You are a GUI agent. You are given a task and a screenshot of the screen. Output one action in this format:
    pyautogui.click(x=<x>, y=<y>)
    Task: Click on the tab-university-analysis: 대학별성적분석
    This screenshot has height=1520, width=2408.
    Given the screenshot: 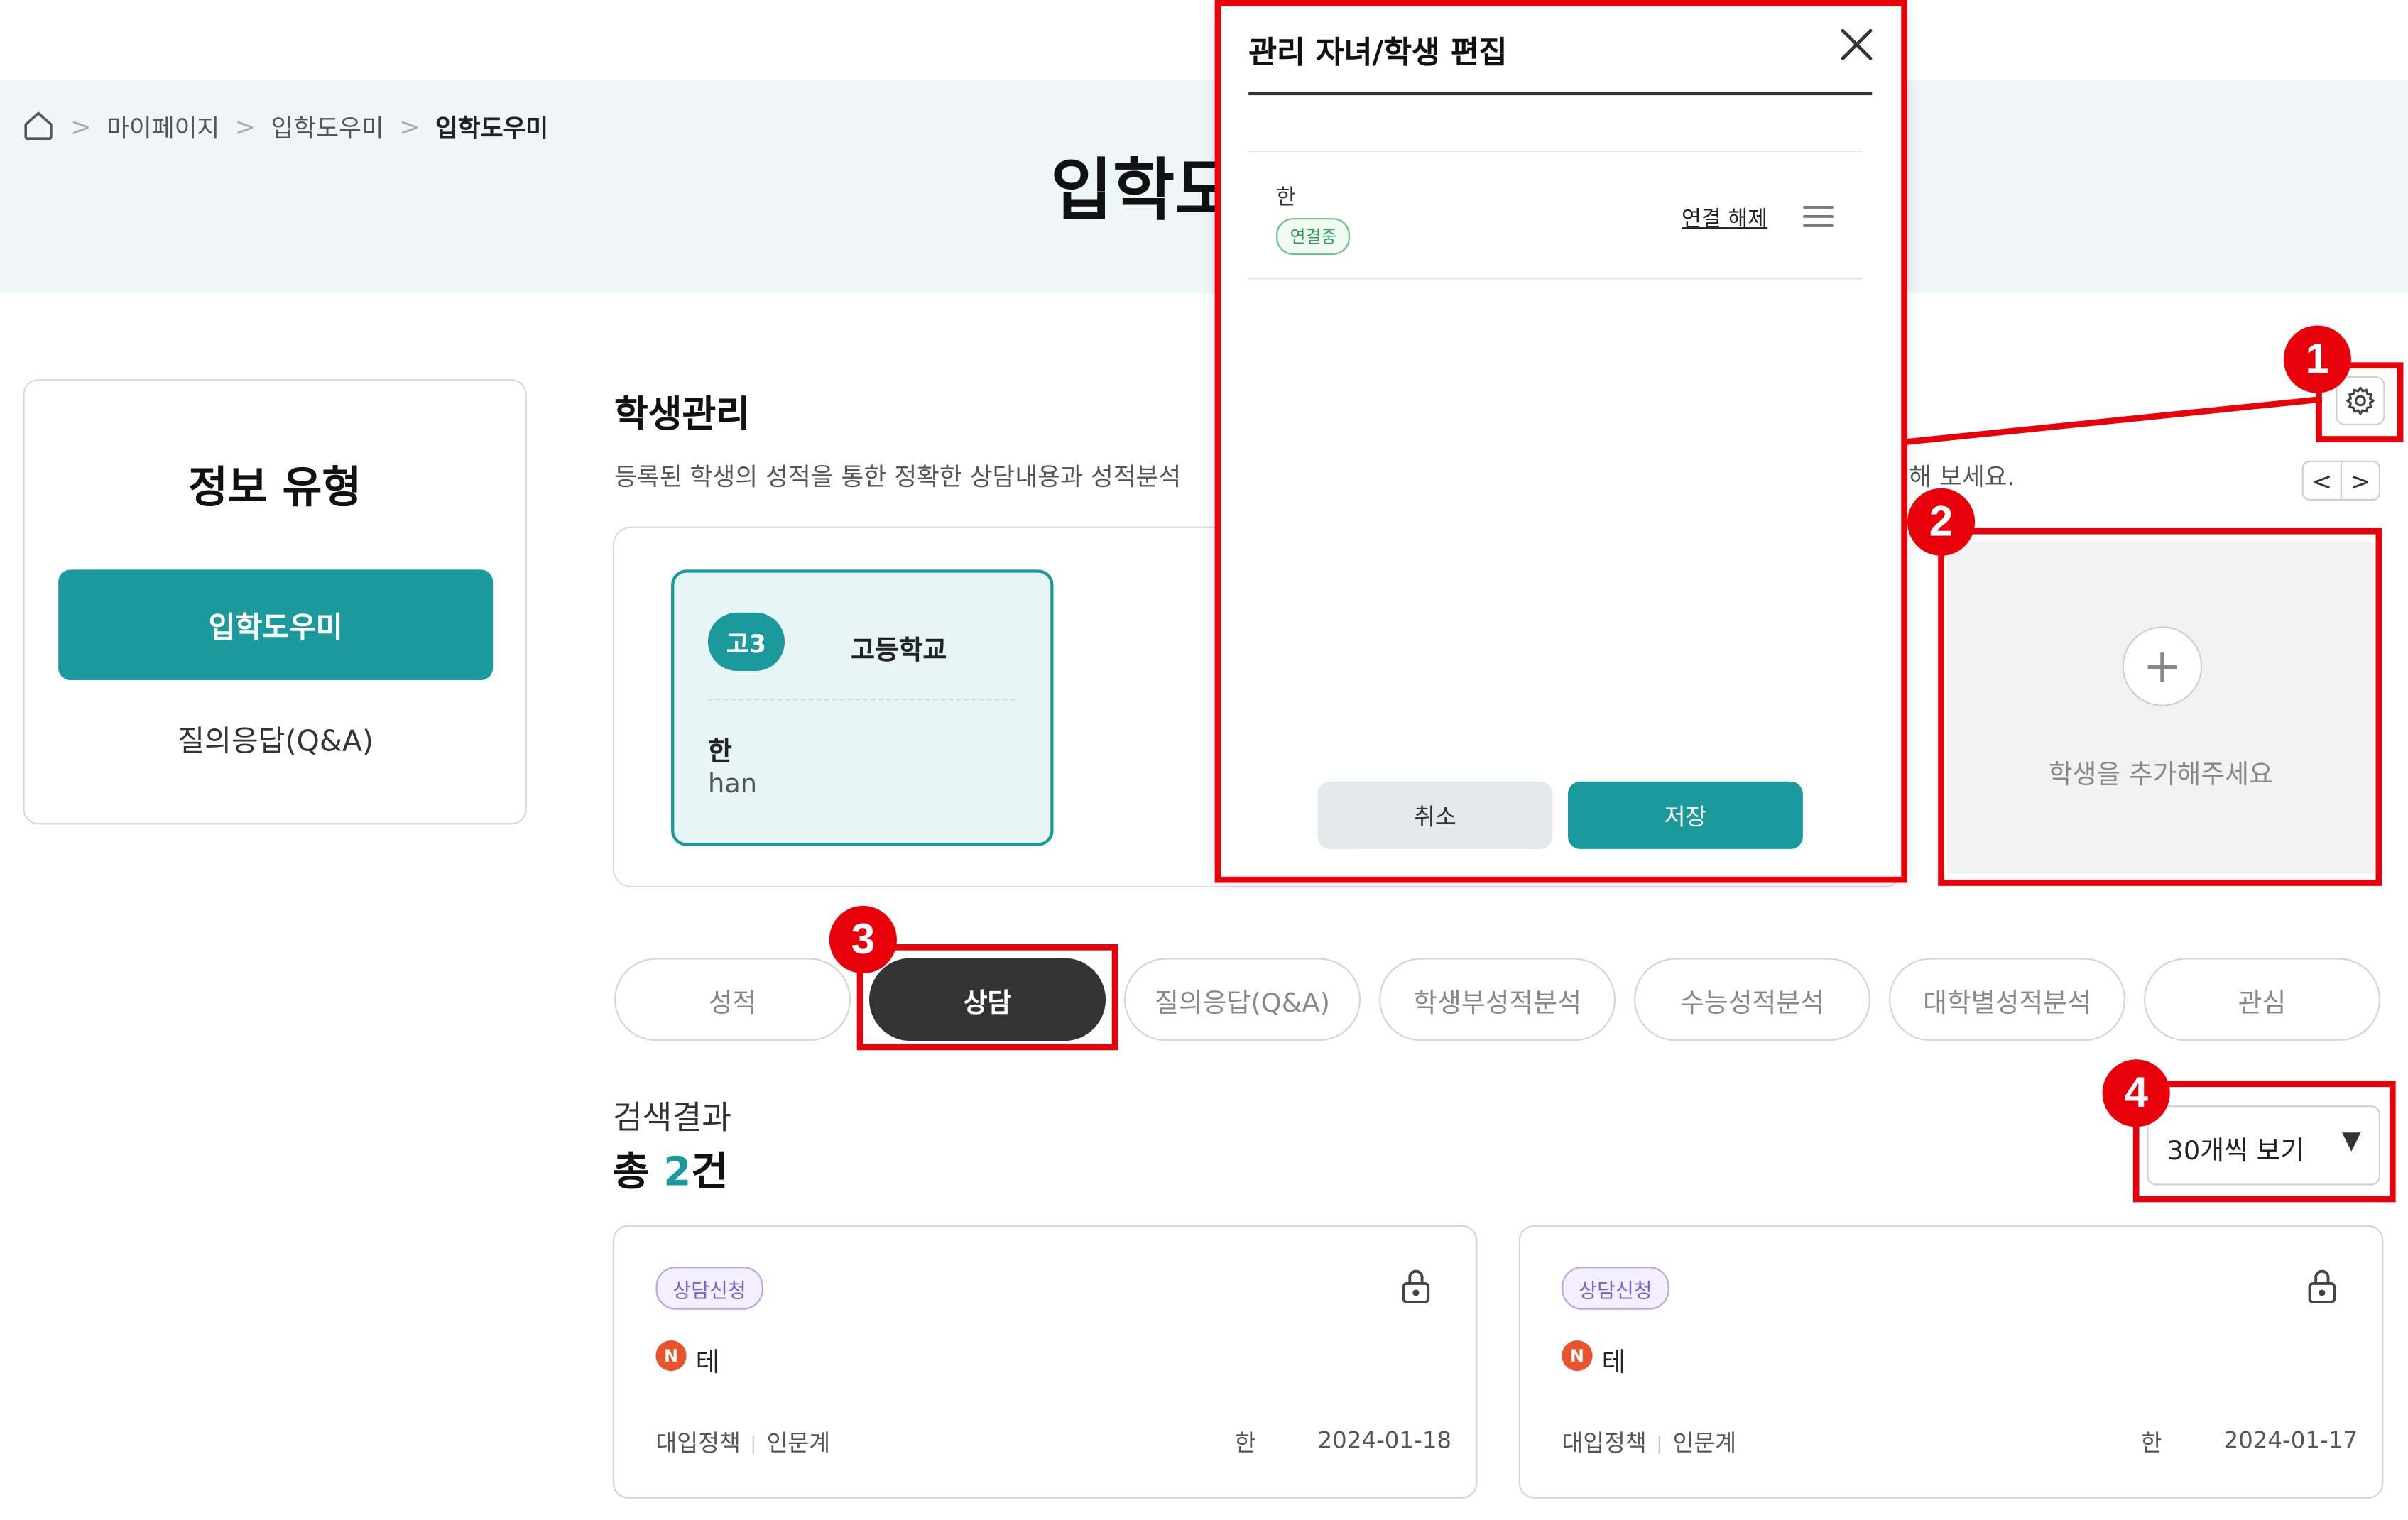 What is the action you would take?
    pyautogui.click(x=2007, y=999)
    